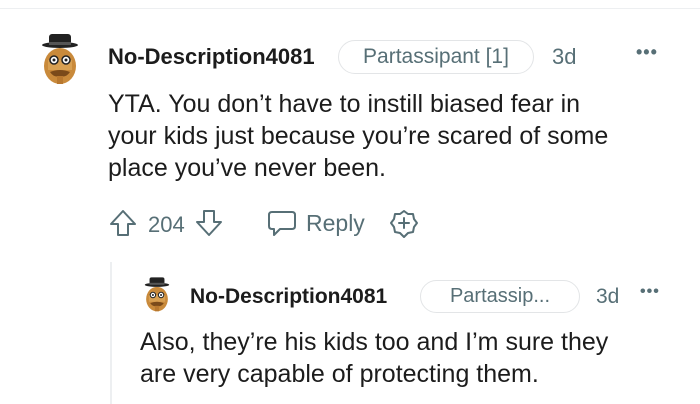 The image size is (700, 404). I want to click on reply-more-options-button: •••, so click(650, 292).